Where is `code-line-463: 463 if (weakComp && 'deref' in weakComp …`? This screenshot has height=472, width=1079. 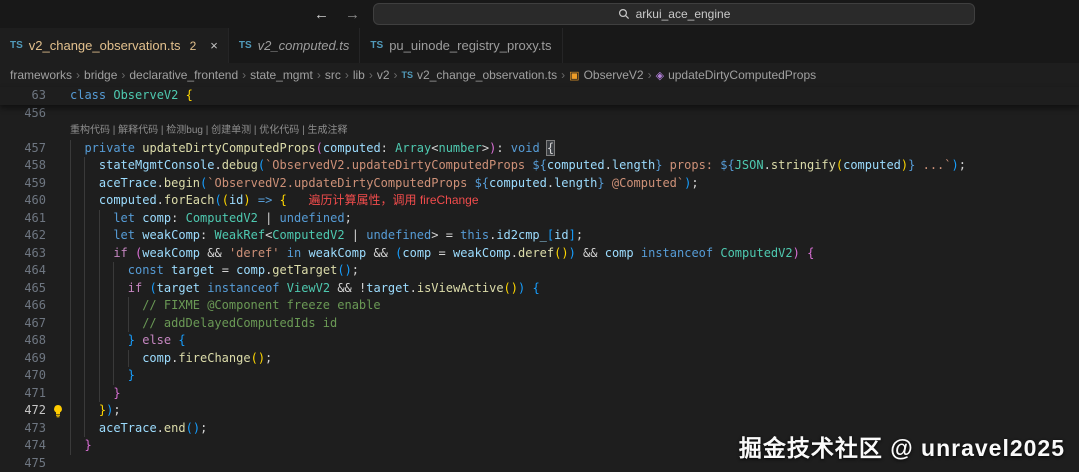
code-line-463: 463 if (weakComp && 'deref' in weakComp … is located at coordinates (539, 254).